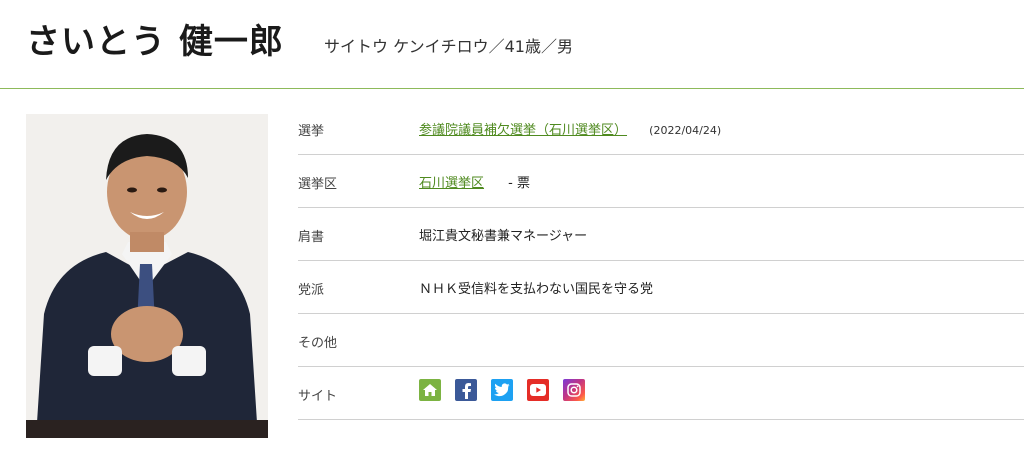  Describe the element at coordinates (466, 390) in the screenshot. I see `facebook-icon` at that location.